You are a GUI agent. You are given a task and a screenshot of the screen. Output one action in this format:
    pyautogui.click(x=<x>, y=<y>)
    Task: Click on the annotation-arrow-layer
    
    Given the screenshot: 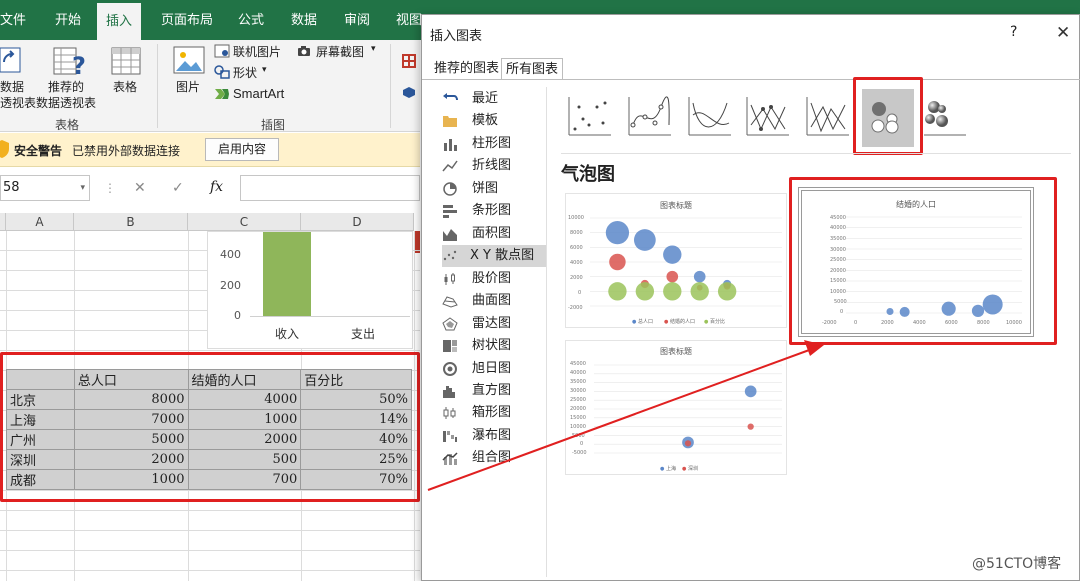 What is the action you would take?
    pyautogui.click(x=625, y=415)
    